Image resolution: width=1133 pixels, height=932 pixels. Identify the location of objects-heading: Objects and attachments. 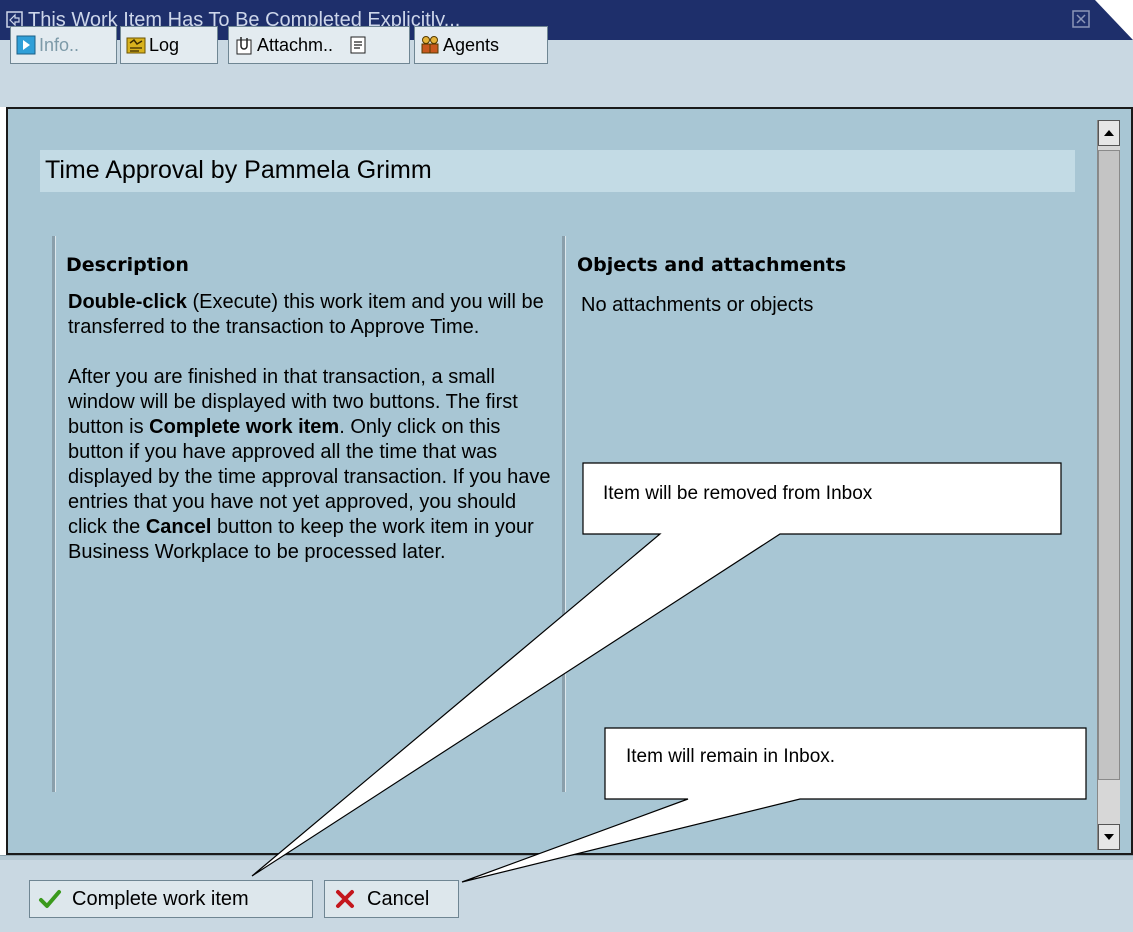
(712, 265).